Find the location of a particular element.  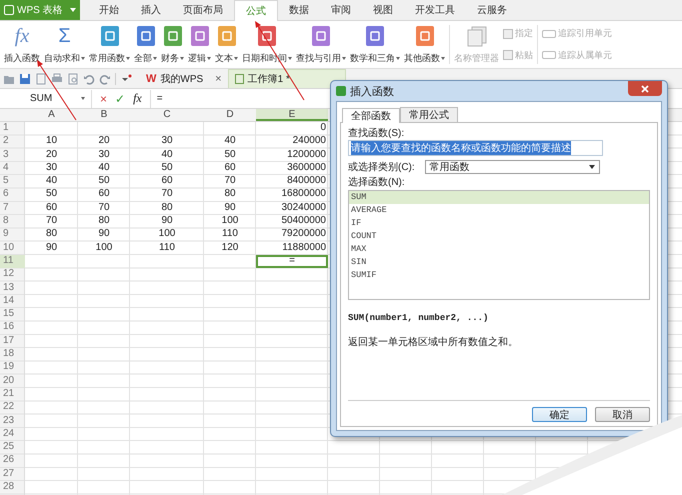

ribbon-button: 全部 is located at coordinates (145, 44).